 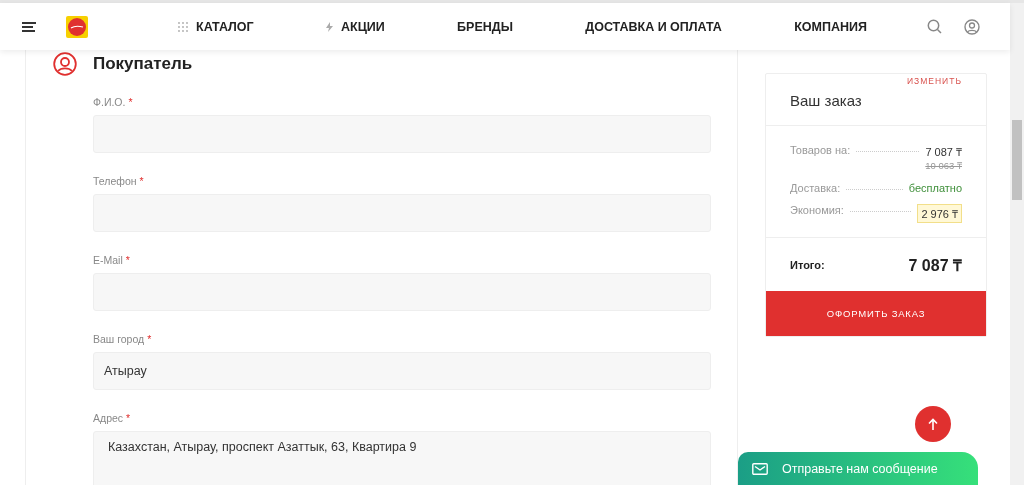 I want to click on scroll-up-button, so click(x=933, y=424).